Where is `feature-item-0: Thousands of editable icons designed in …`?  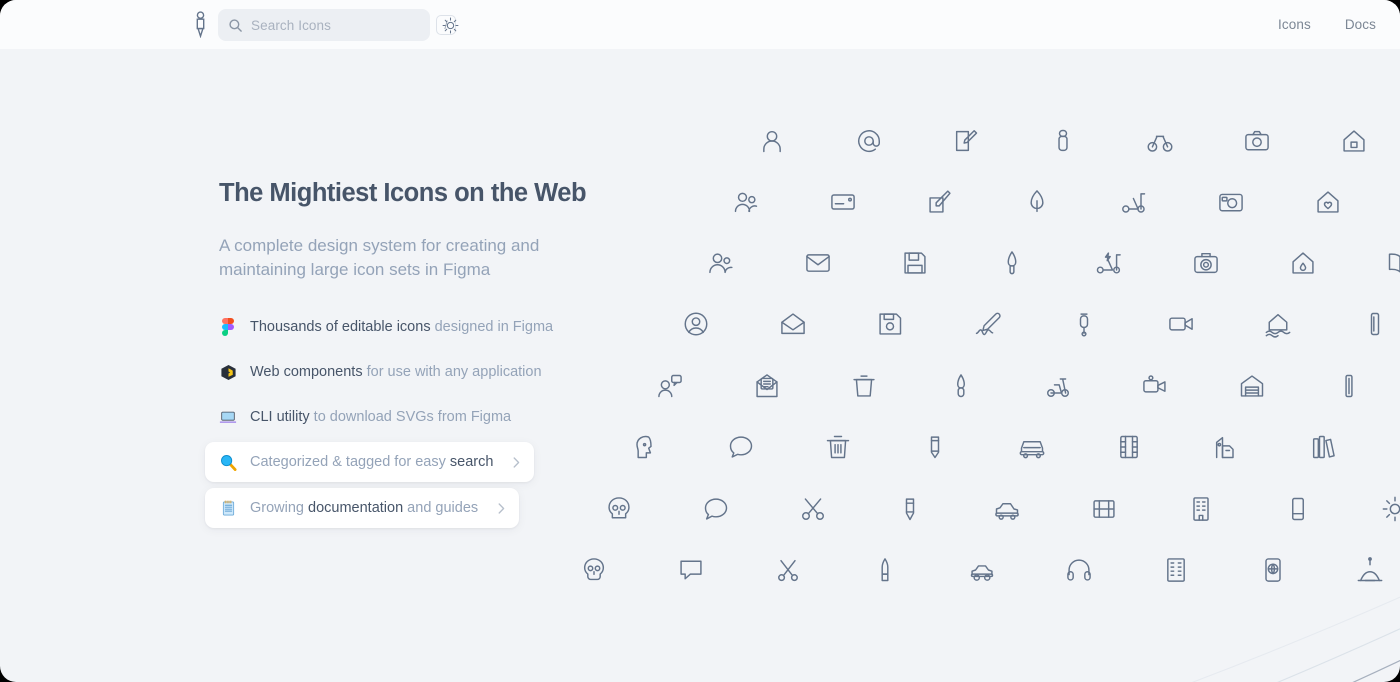 feature-item-0: Thousands of editable icons designed in … is located at coordinates (447, 327).